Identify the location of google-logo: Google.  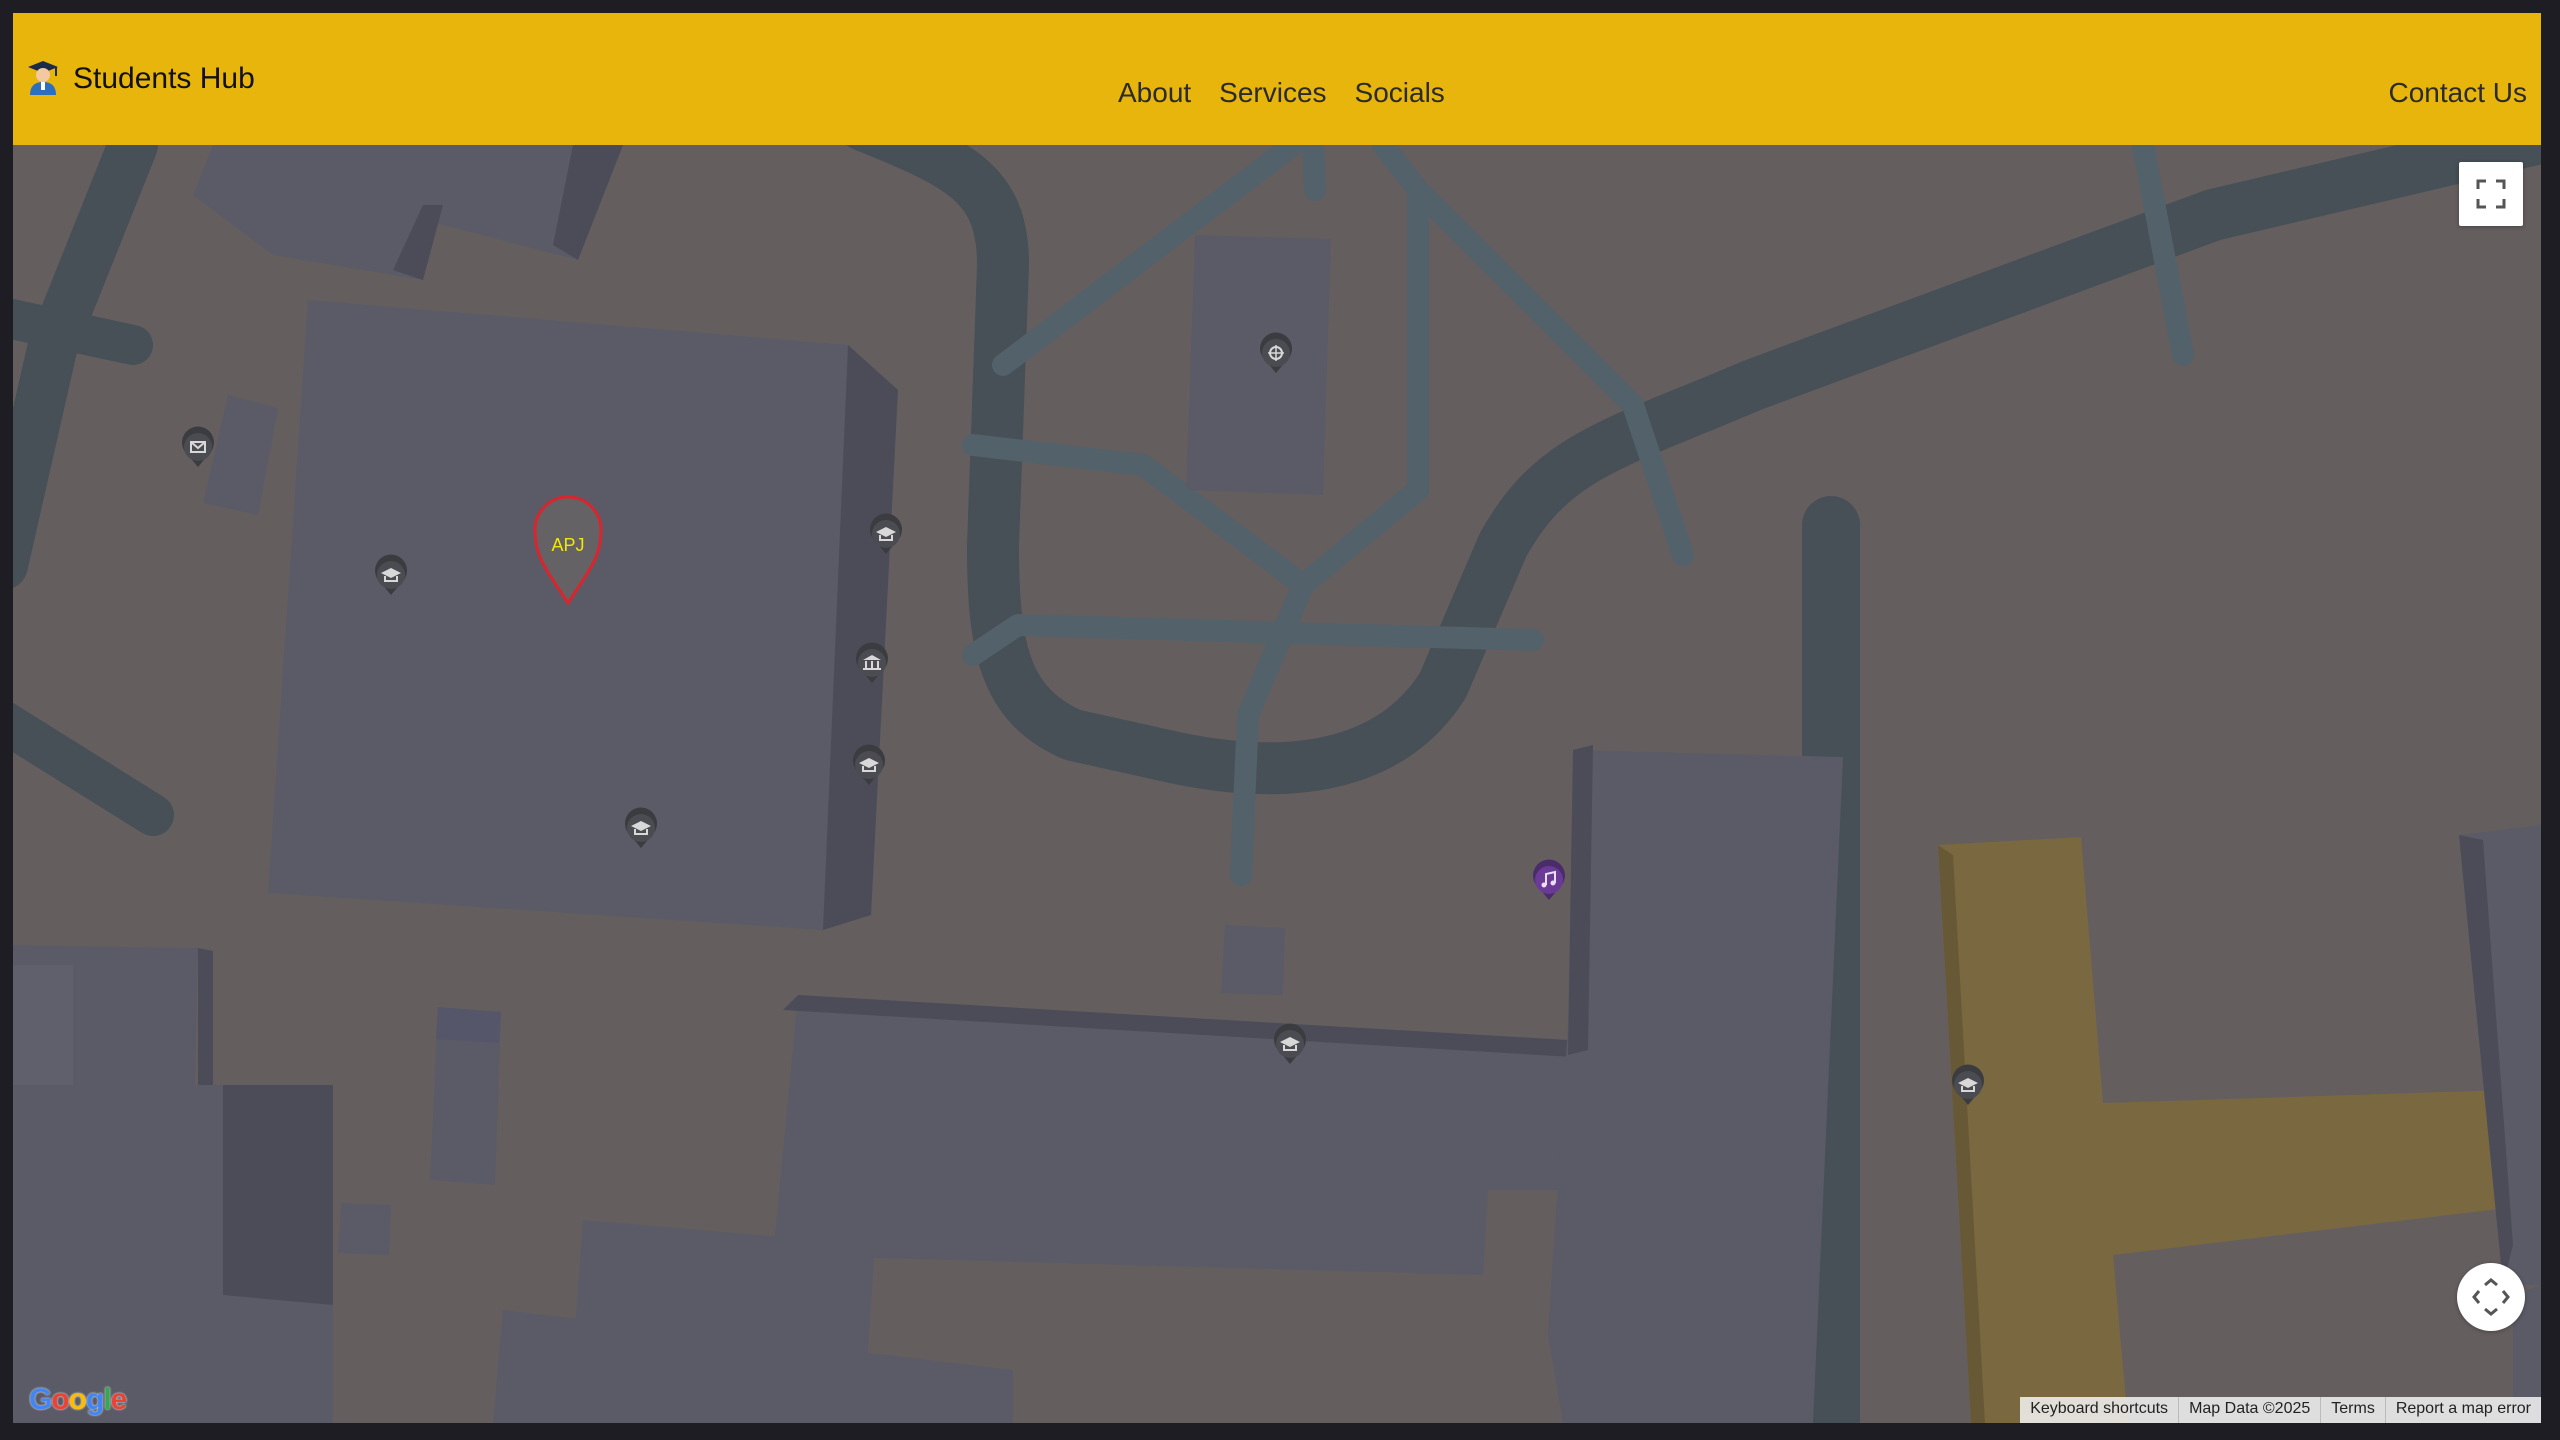
(78, 1399).